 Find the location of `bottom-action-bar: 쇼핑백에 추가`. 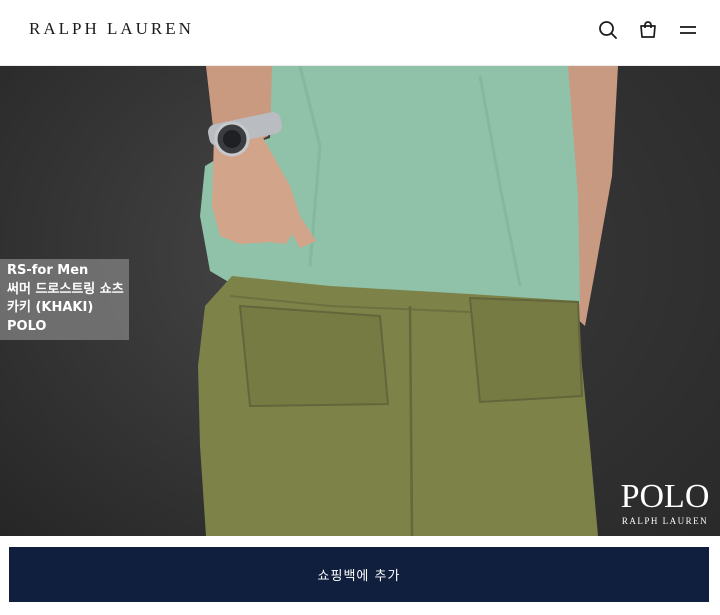

bottom-action-bar: 쇼핑백에 추가 is located at coordinates (360, 575).